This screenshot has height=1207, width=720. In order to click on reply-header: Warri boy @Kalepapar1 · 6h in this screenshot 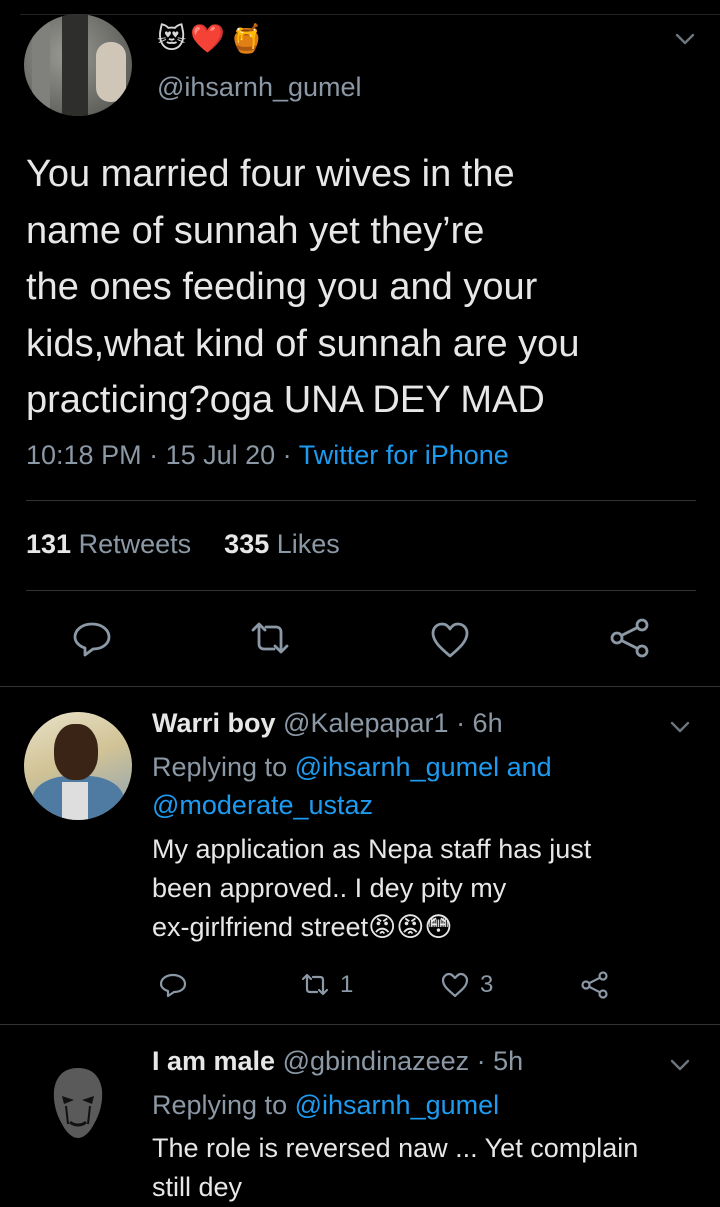, I will do `click(327, 723)`.